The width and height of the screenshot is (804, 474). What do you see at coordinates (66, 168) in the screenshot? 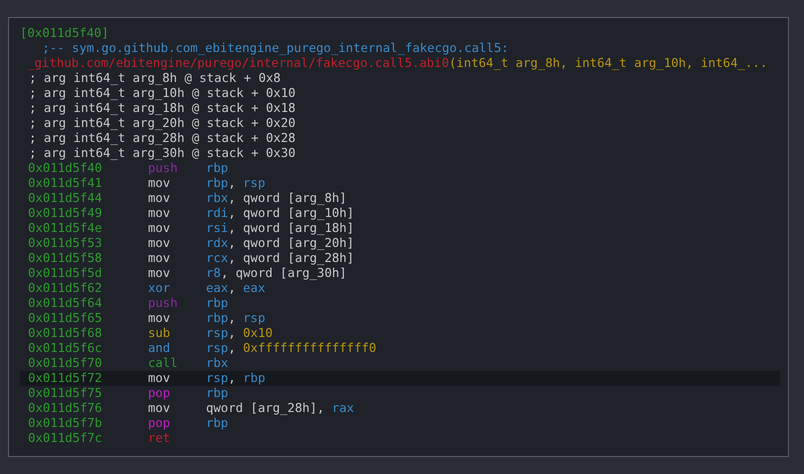
I see `instruction-address: 0x011d5f40` at bounding box center [66, 168].